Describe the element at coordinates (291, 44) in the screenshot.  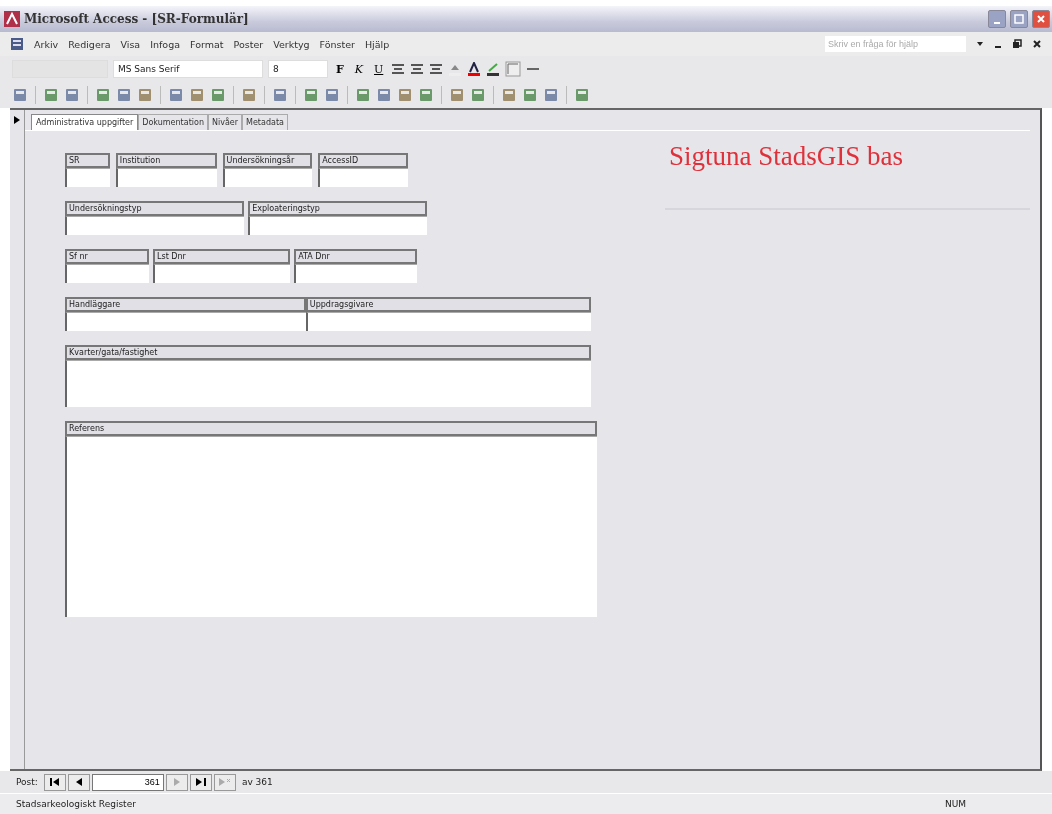
I see `menu-item: Verktyg` at that location.